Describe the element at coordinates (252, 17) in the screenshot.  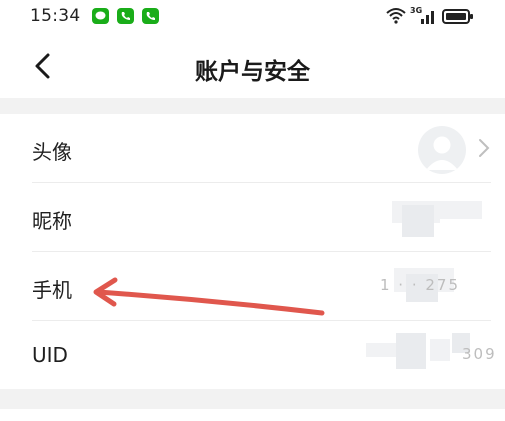
I see `status-bar: 15:34 3G` at that location.